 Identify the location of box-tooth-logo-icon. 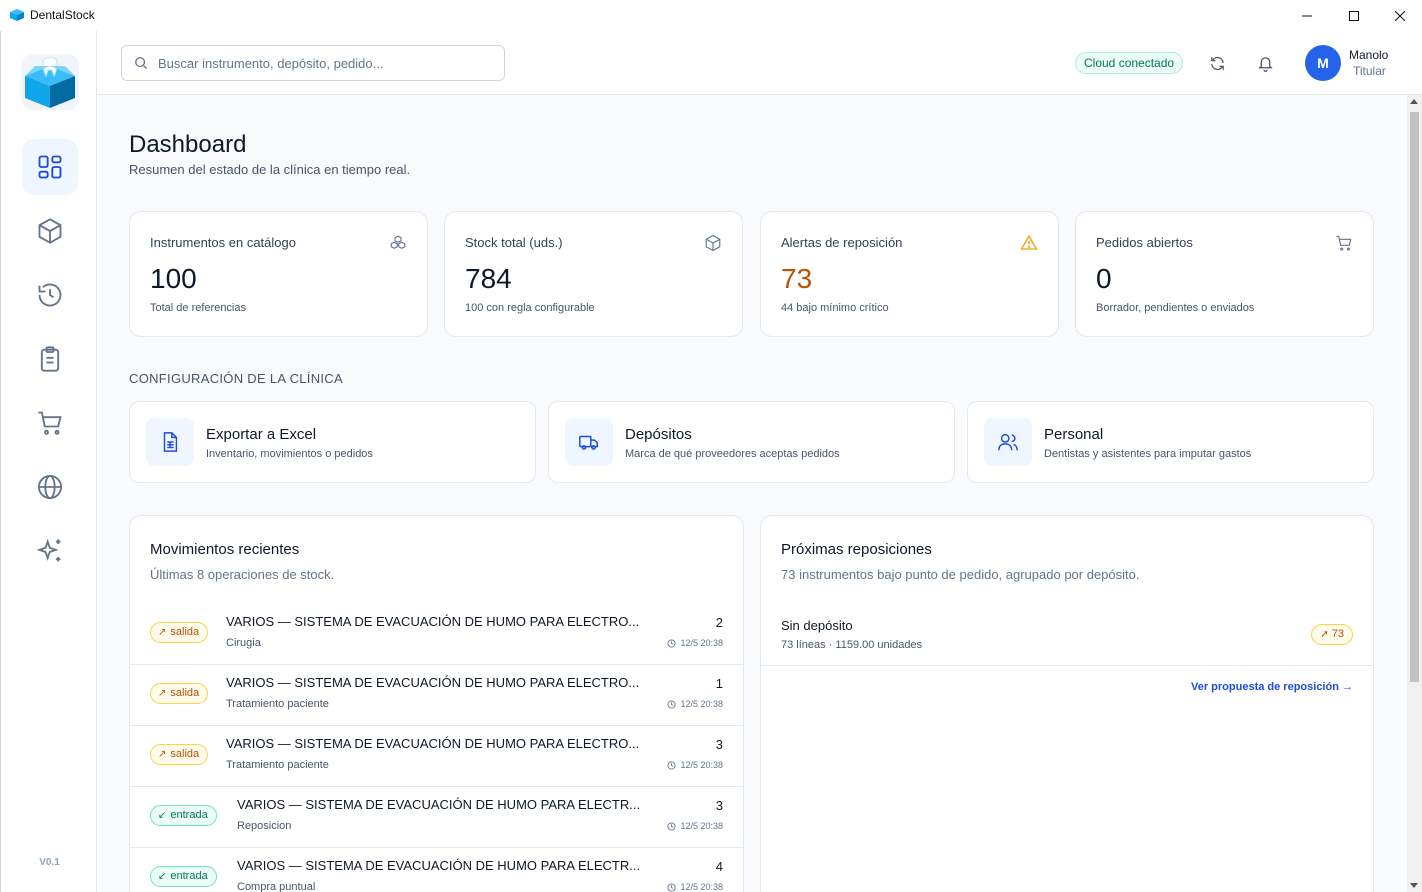
(50, 82).